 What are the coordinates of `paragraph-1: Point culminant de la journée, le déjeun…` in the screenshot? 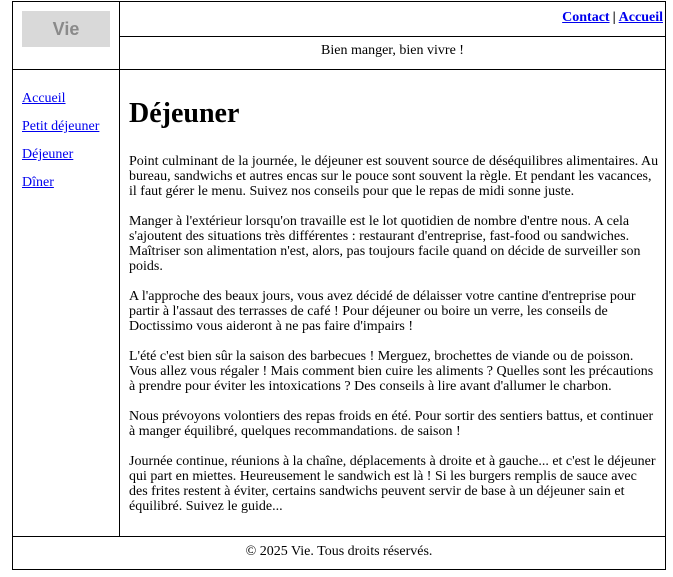 It's located at (394, 176).